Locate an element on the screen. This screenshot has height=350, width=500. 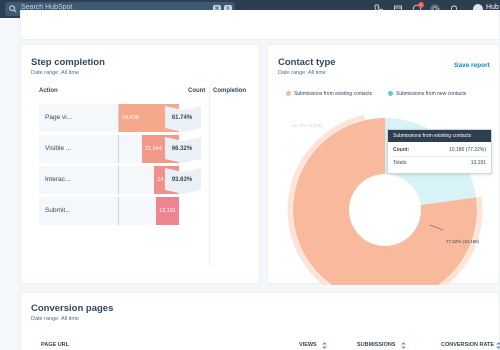
notification-badge: 1 is located at coordinates (421, 5).